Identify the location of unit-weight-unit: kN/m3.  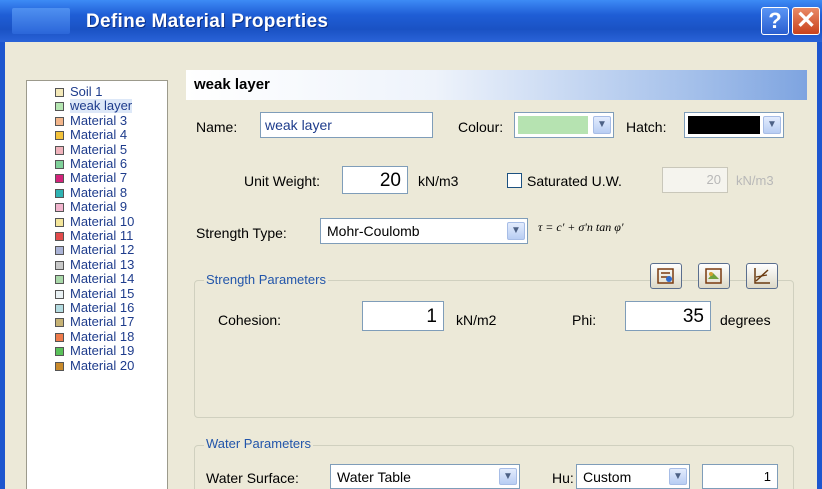
(438, 181).